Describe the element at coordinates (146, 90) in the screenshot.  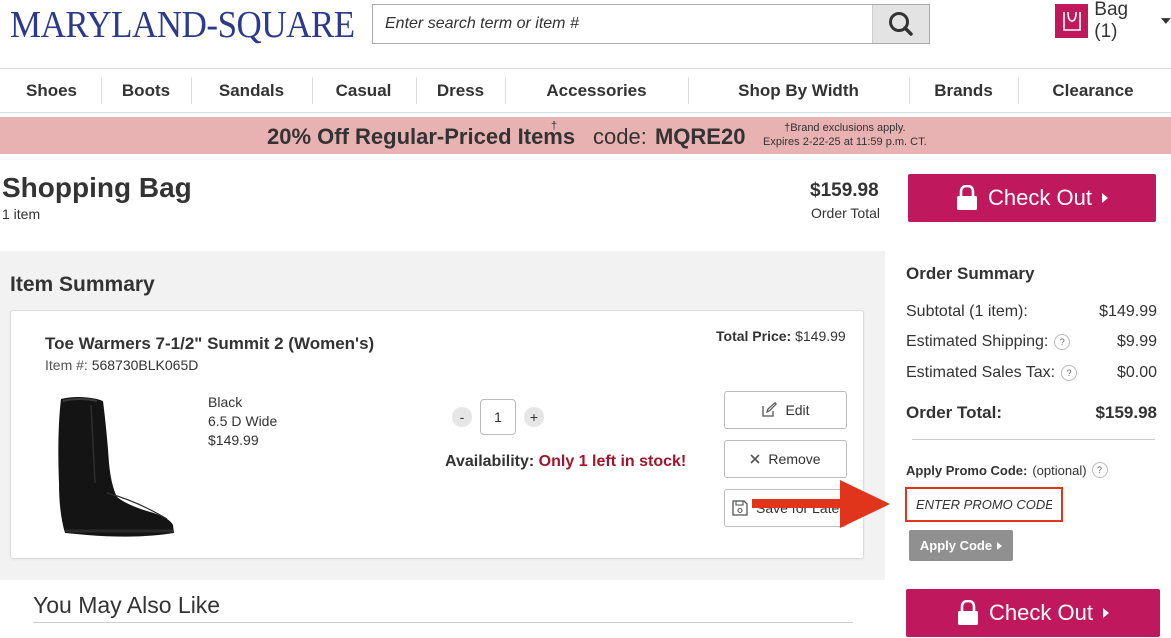
I see `nav-boots: Boots` at that location.